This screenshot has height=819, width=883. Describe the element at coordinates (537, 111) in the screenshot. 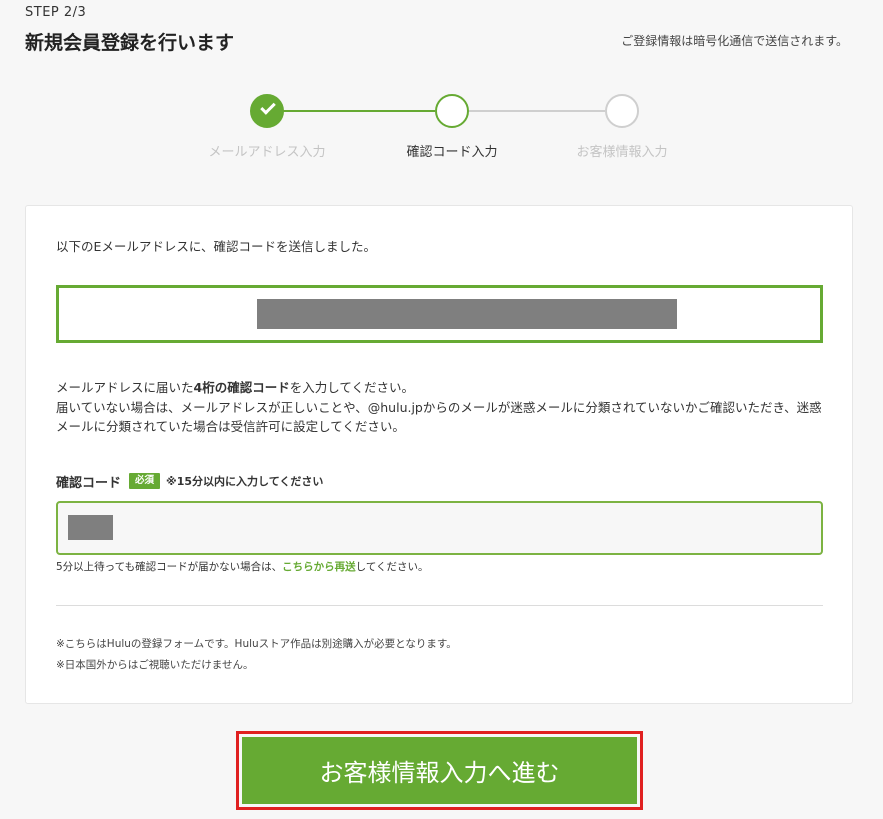

I see `stepper-line-upcoming` at that location.